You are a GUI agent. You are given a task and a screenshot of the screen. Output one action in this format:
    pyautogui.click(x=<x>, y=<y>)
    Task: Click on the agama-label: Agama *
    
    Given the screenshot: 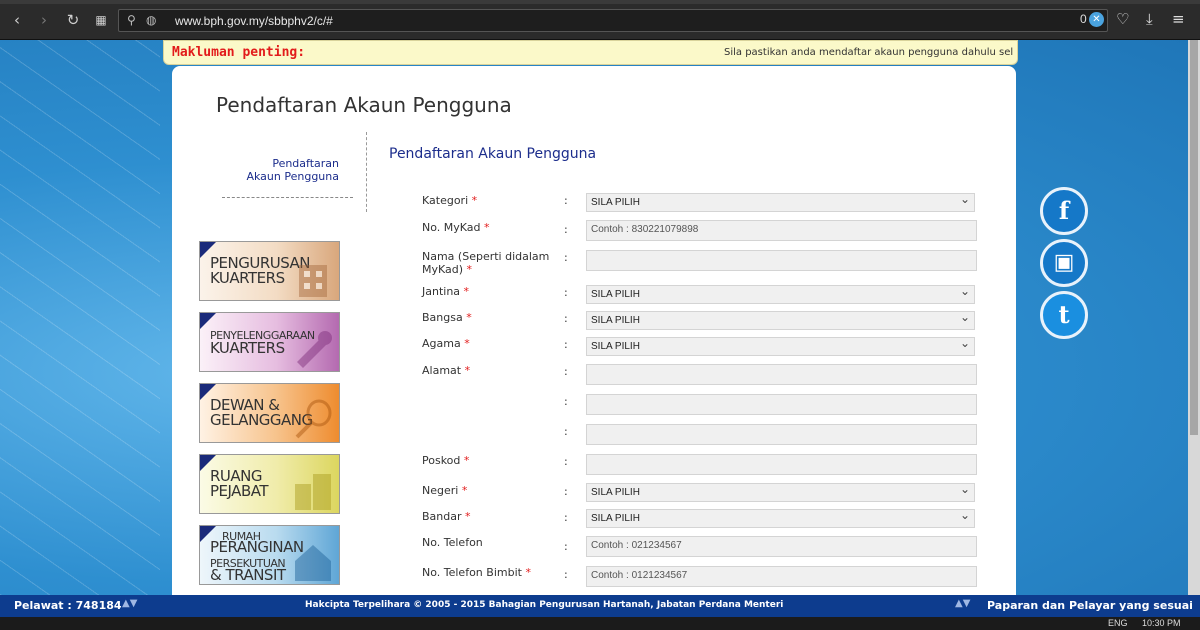 What is the action you would take?
    pyautogui.click(x=489, y=343)
    